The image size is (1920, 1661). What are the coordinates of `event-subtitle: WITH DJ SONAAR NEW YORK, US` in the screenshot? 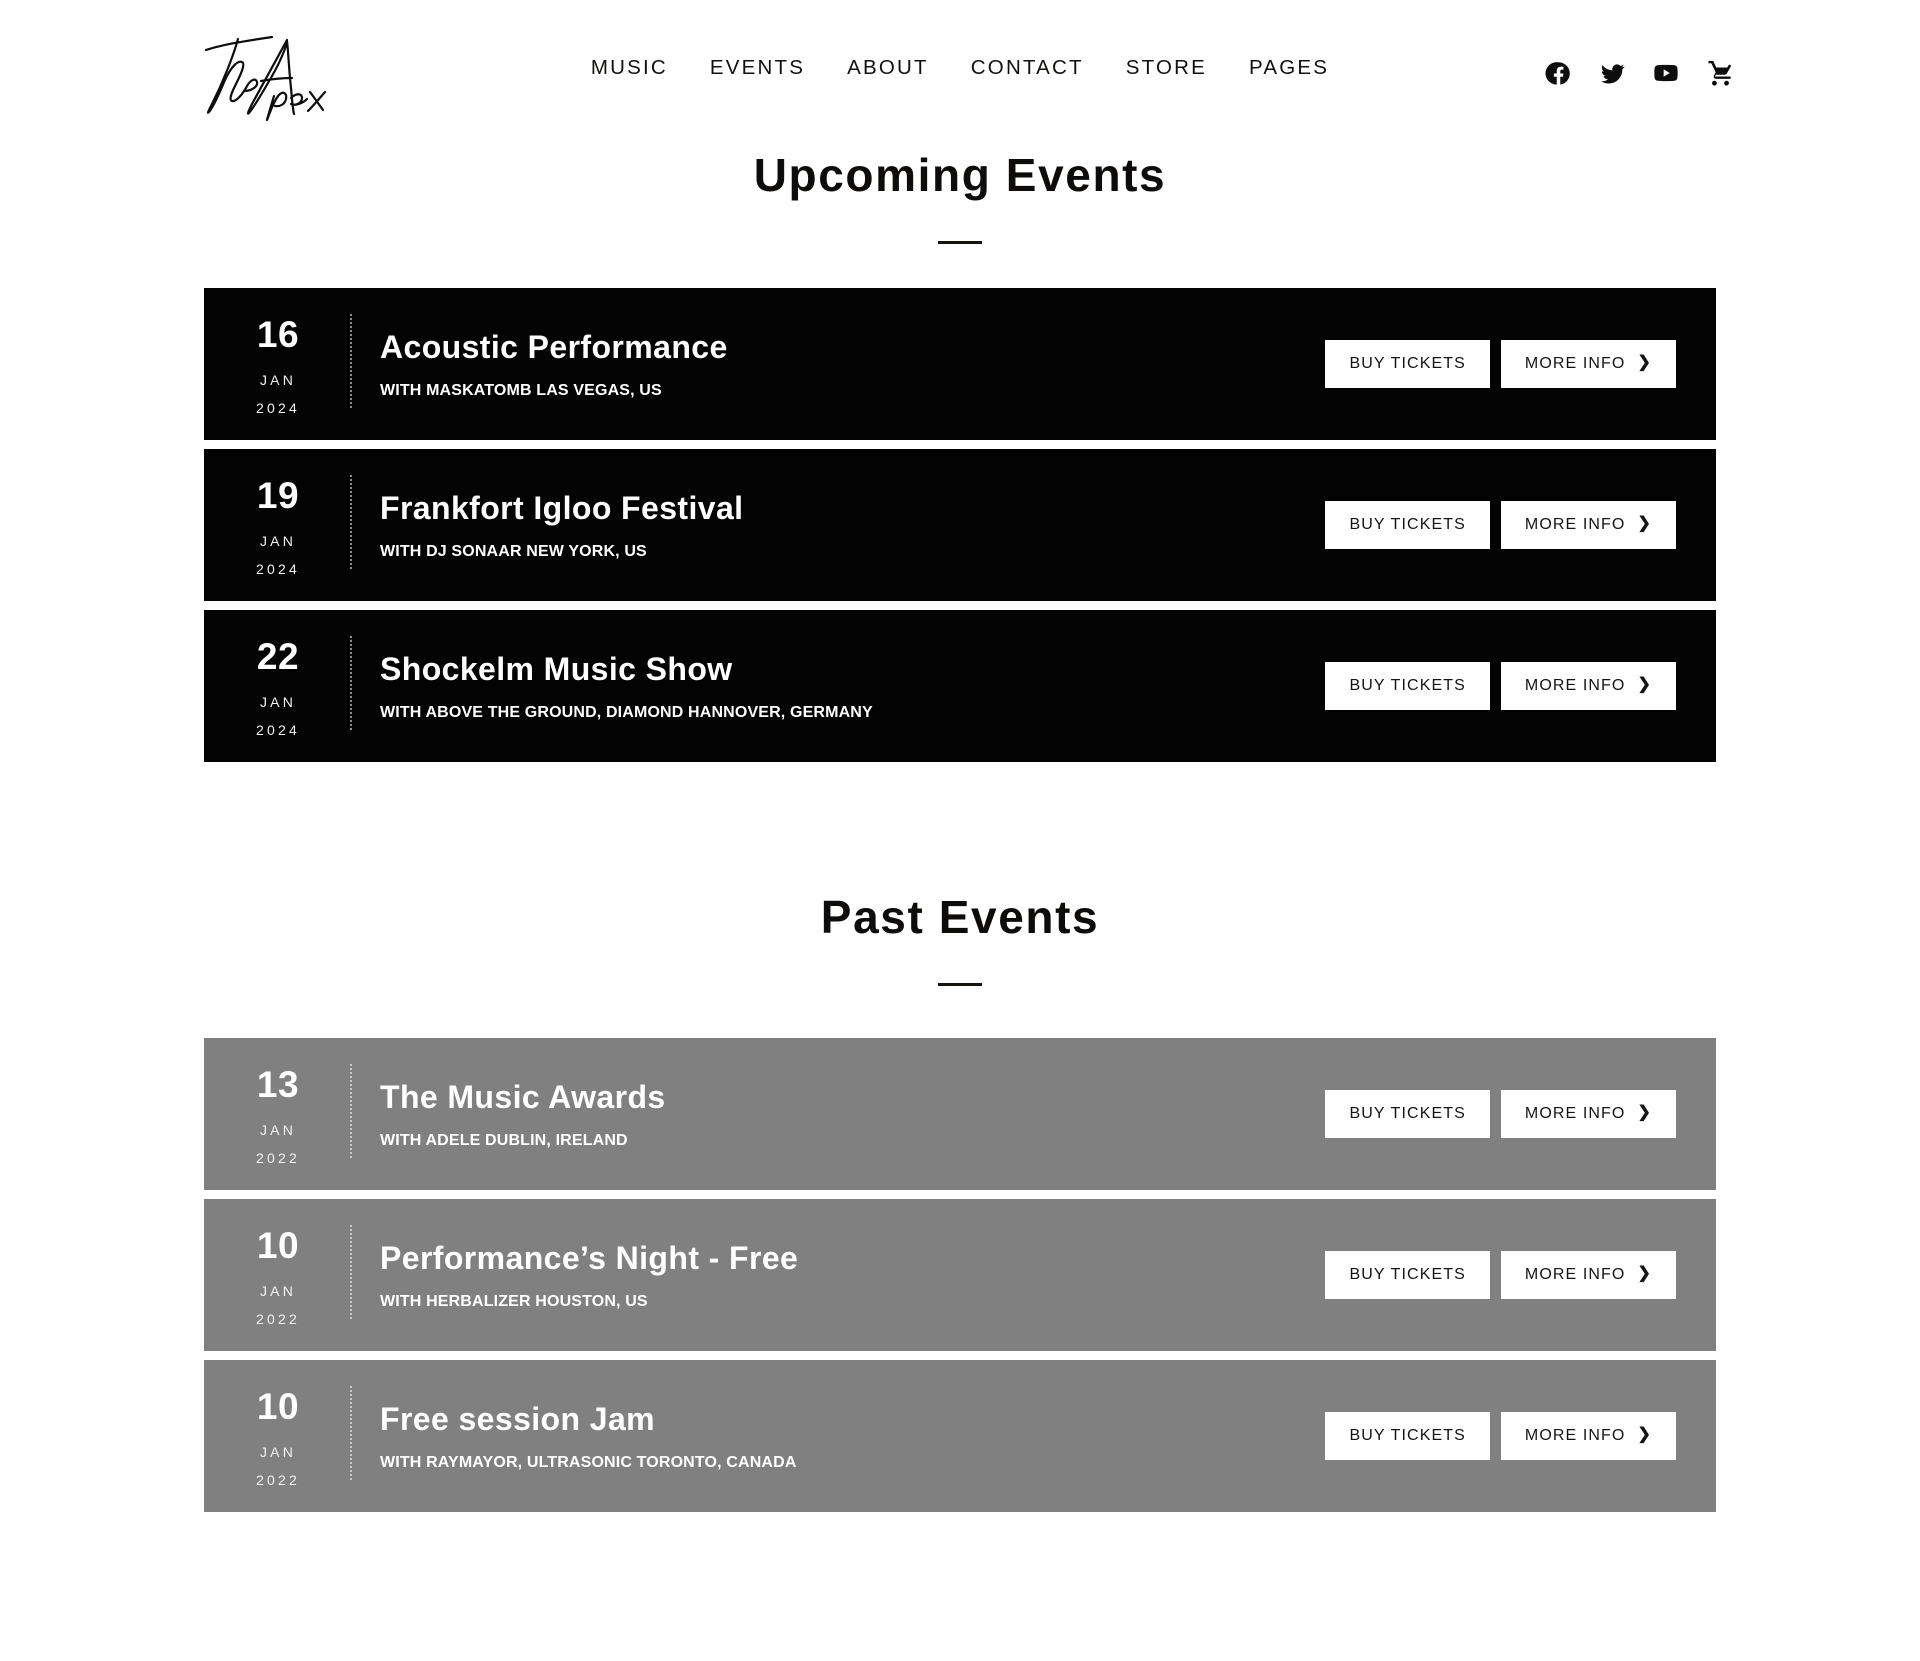 It's located at (513, 551).